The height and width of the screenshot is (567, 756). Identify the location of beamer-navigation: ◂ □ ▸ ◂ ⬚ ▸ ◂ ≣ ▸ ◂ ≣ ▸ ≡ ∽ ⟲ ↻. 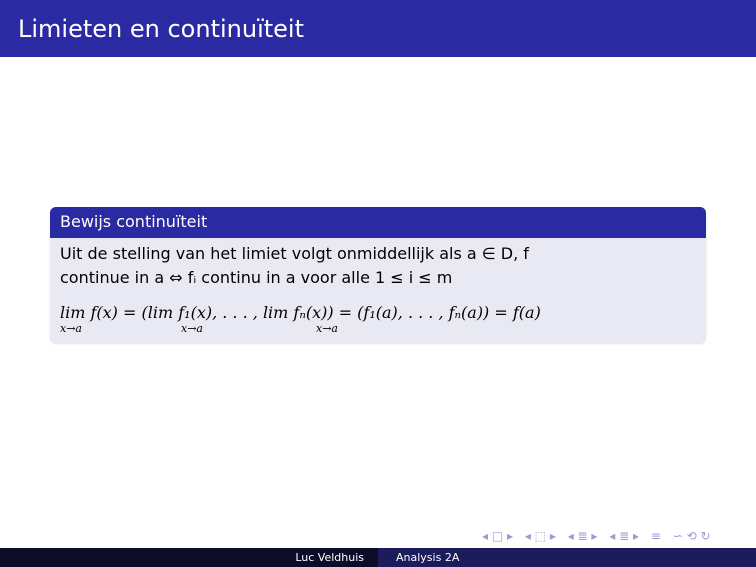
(617, 536).